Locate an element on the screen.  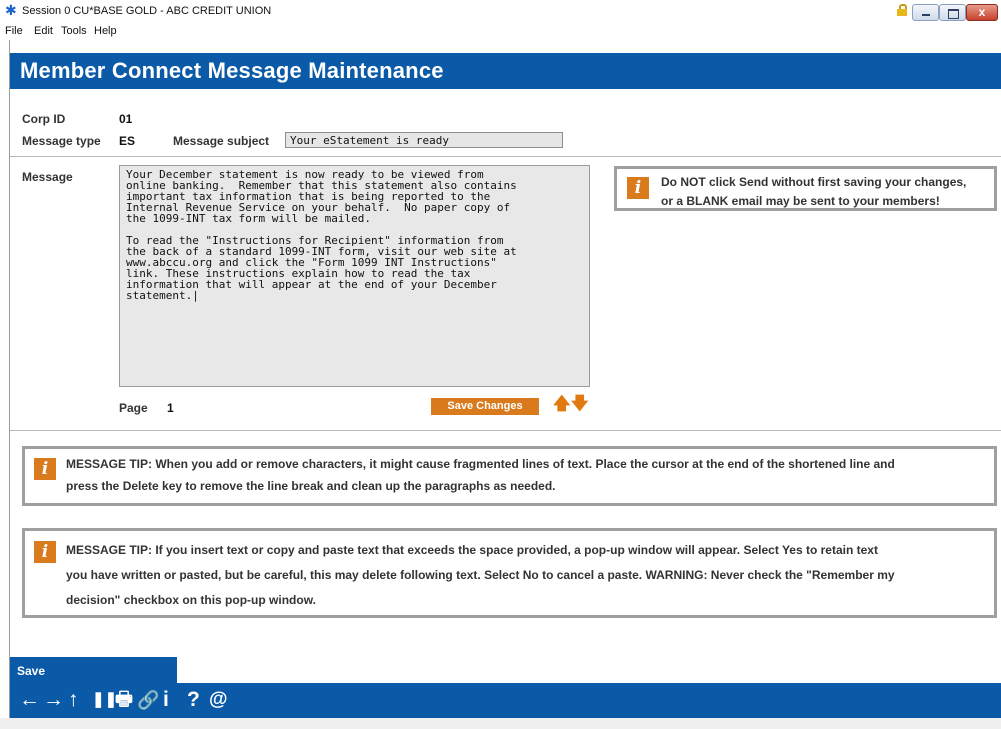
menu-help: Help is located at coordinates (105, 31).